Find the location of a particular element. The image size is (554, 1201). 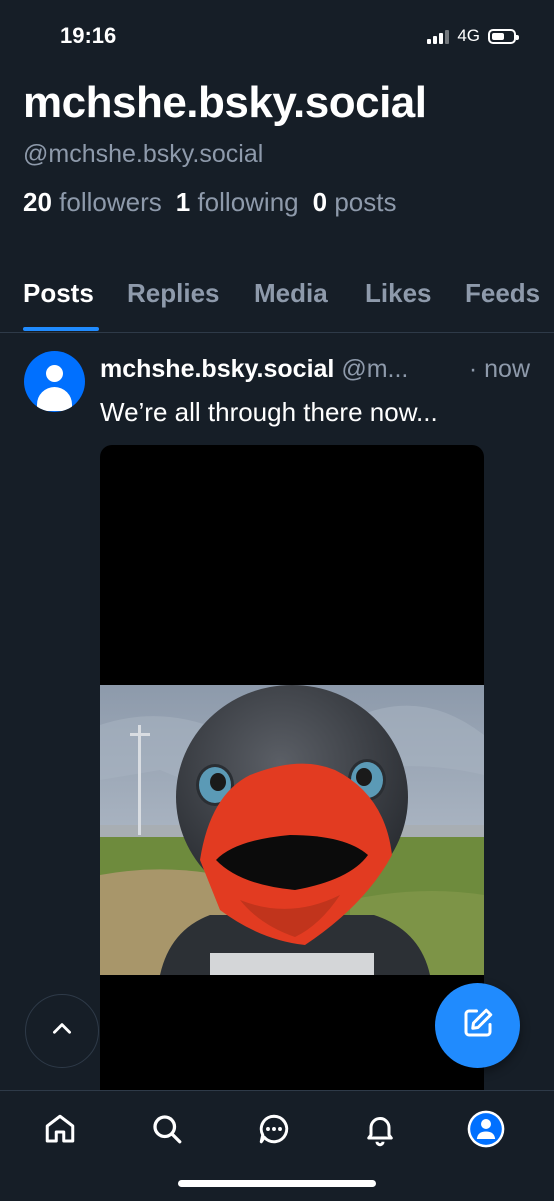

tab-posts: Posts is located at coordinates (58, 293).